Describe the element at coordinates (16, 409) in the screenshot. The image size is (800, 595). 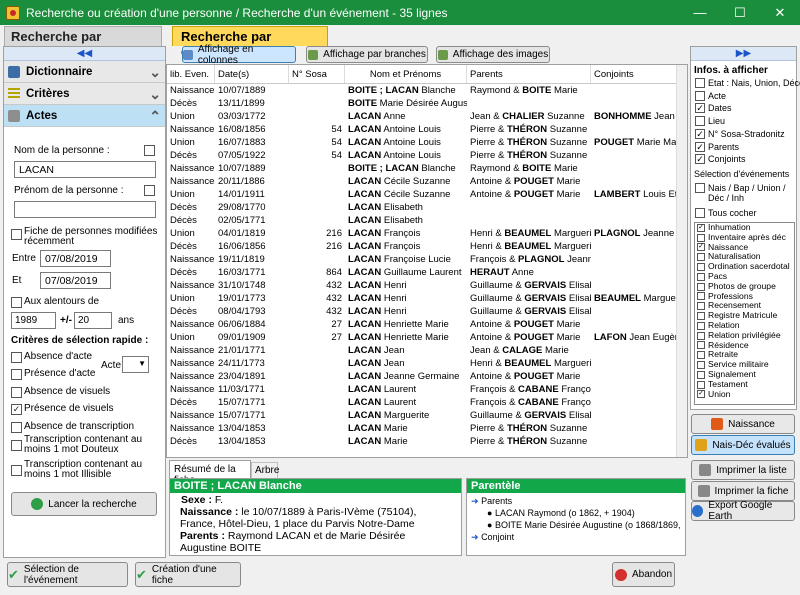
I see `presence-visuels-checkbox: ✓` at that location.